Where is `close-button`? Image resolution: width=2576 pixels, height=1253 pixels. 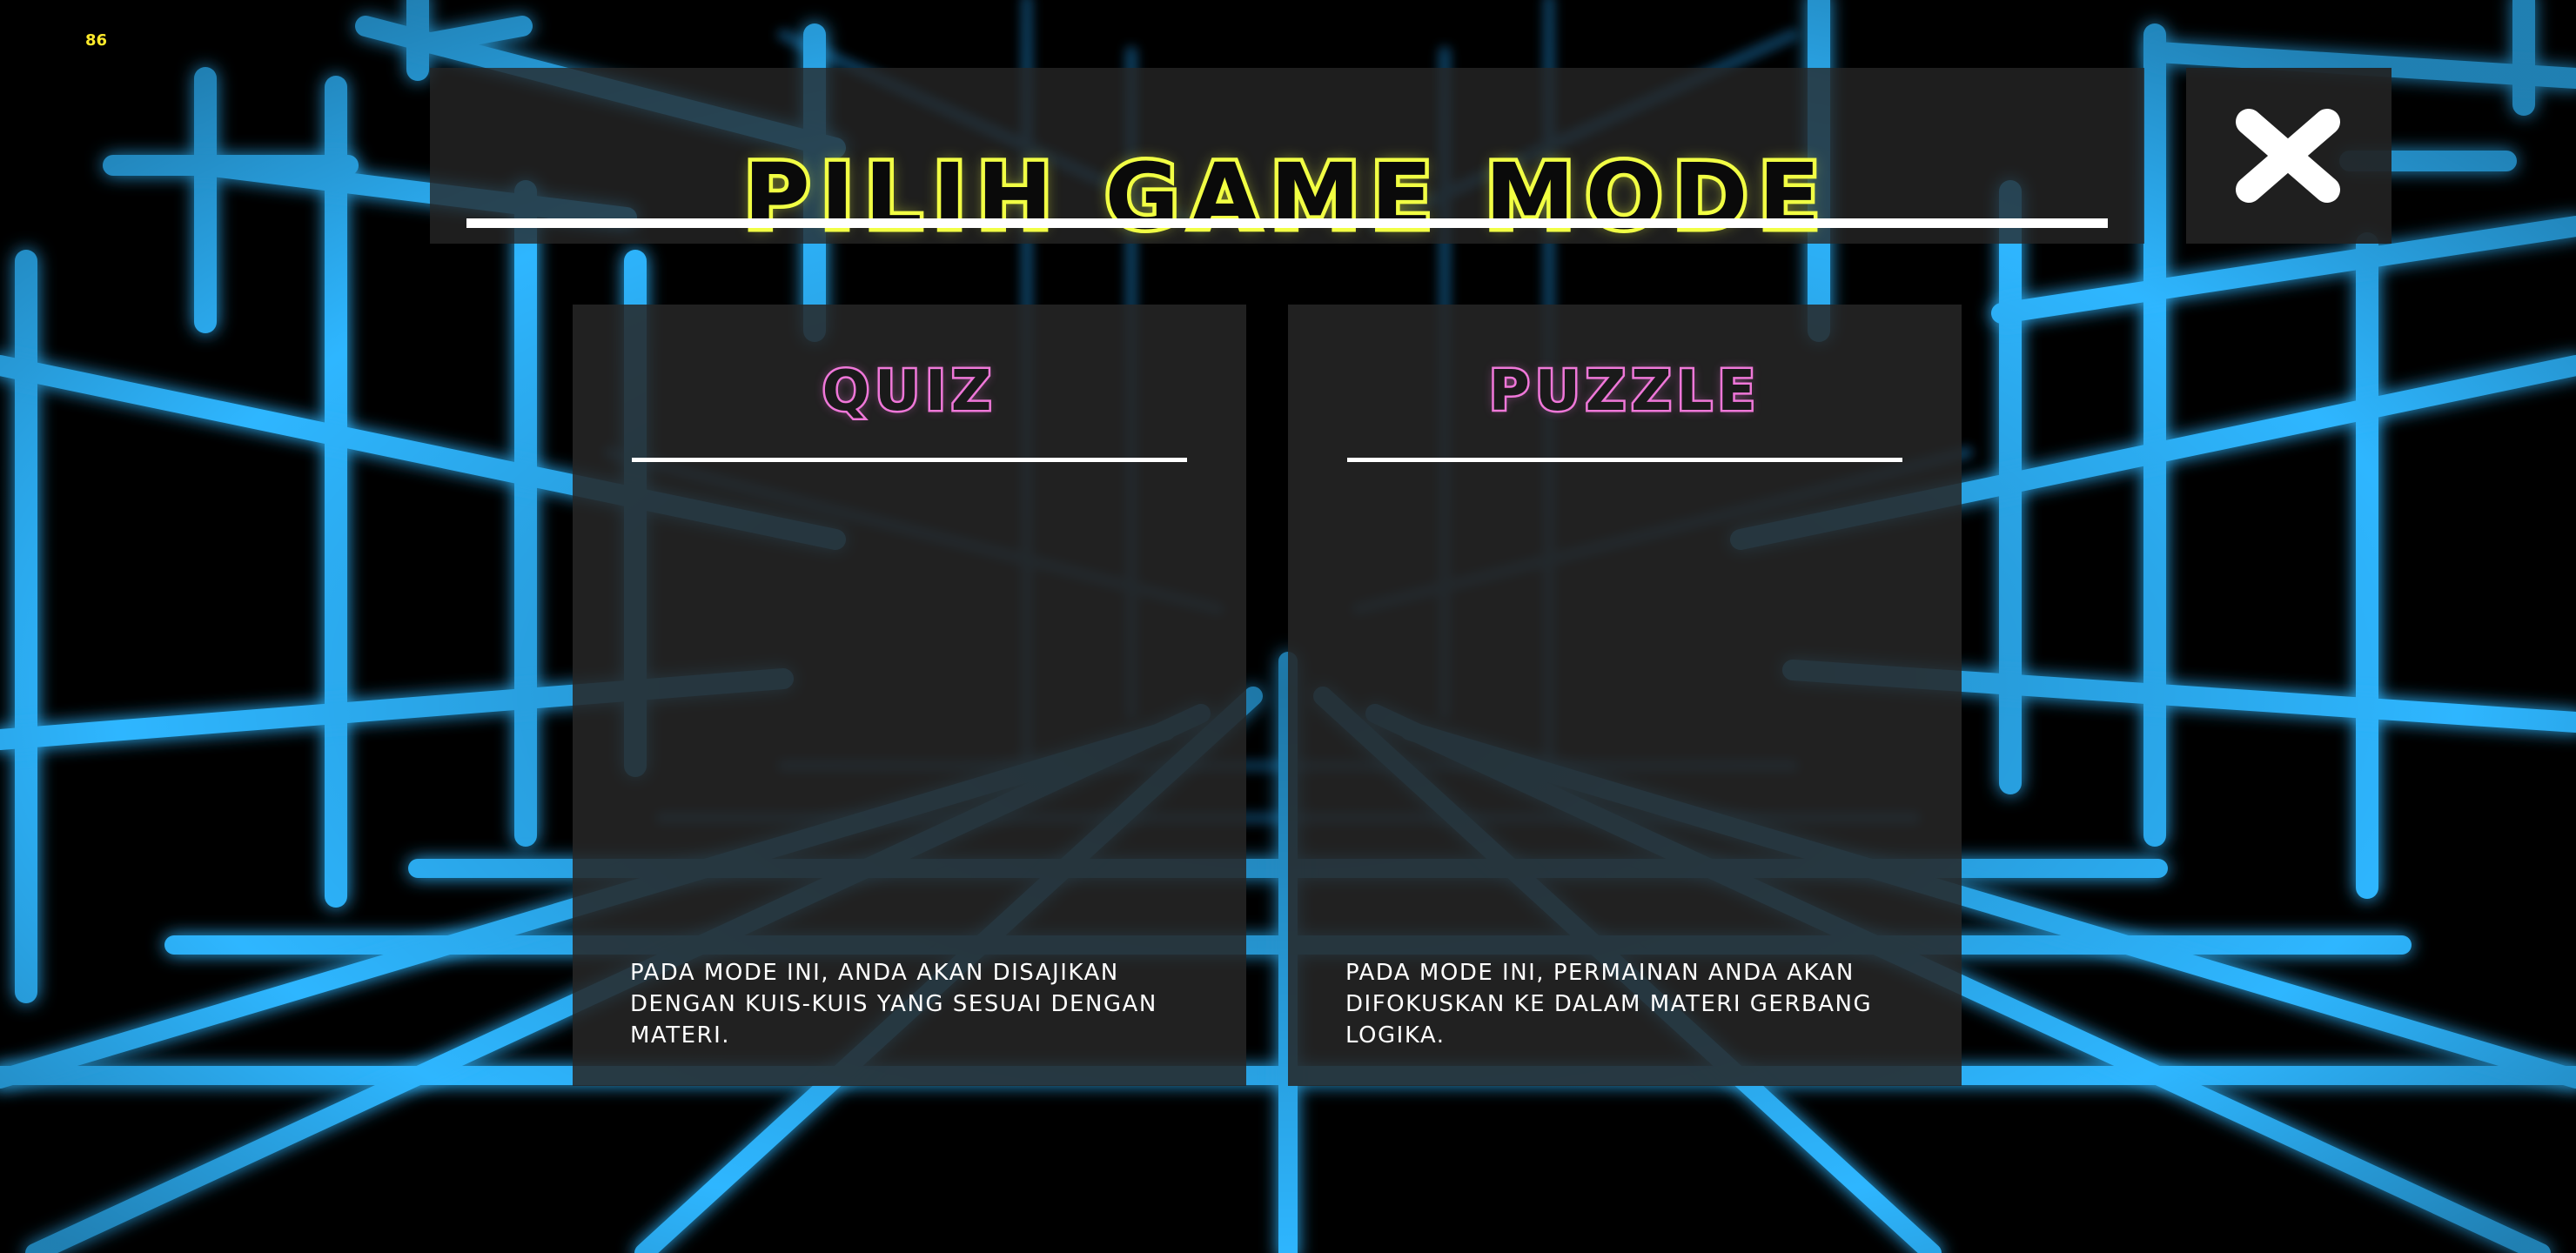 close-button is located at coordinates (2289, 156).